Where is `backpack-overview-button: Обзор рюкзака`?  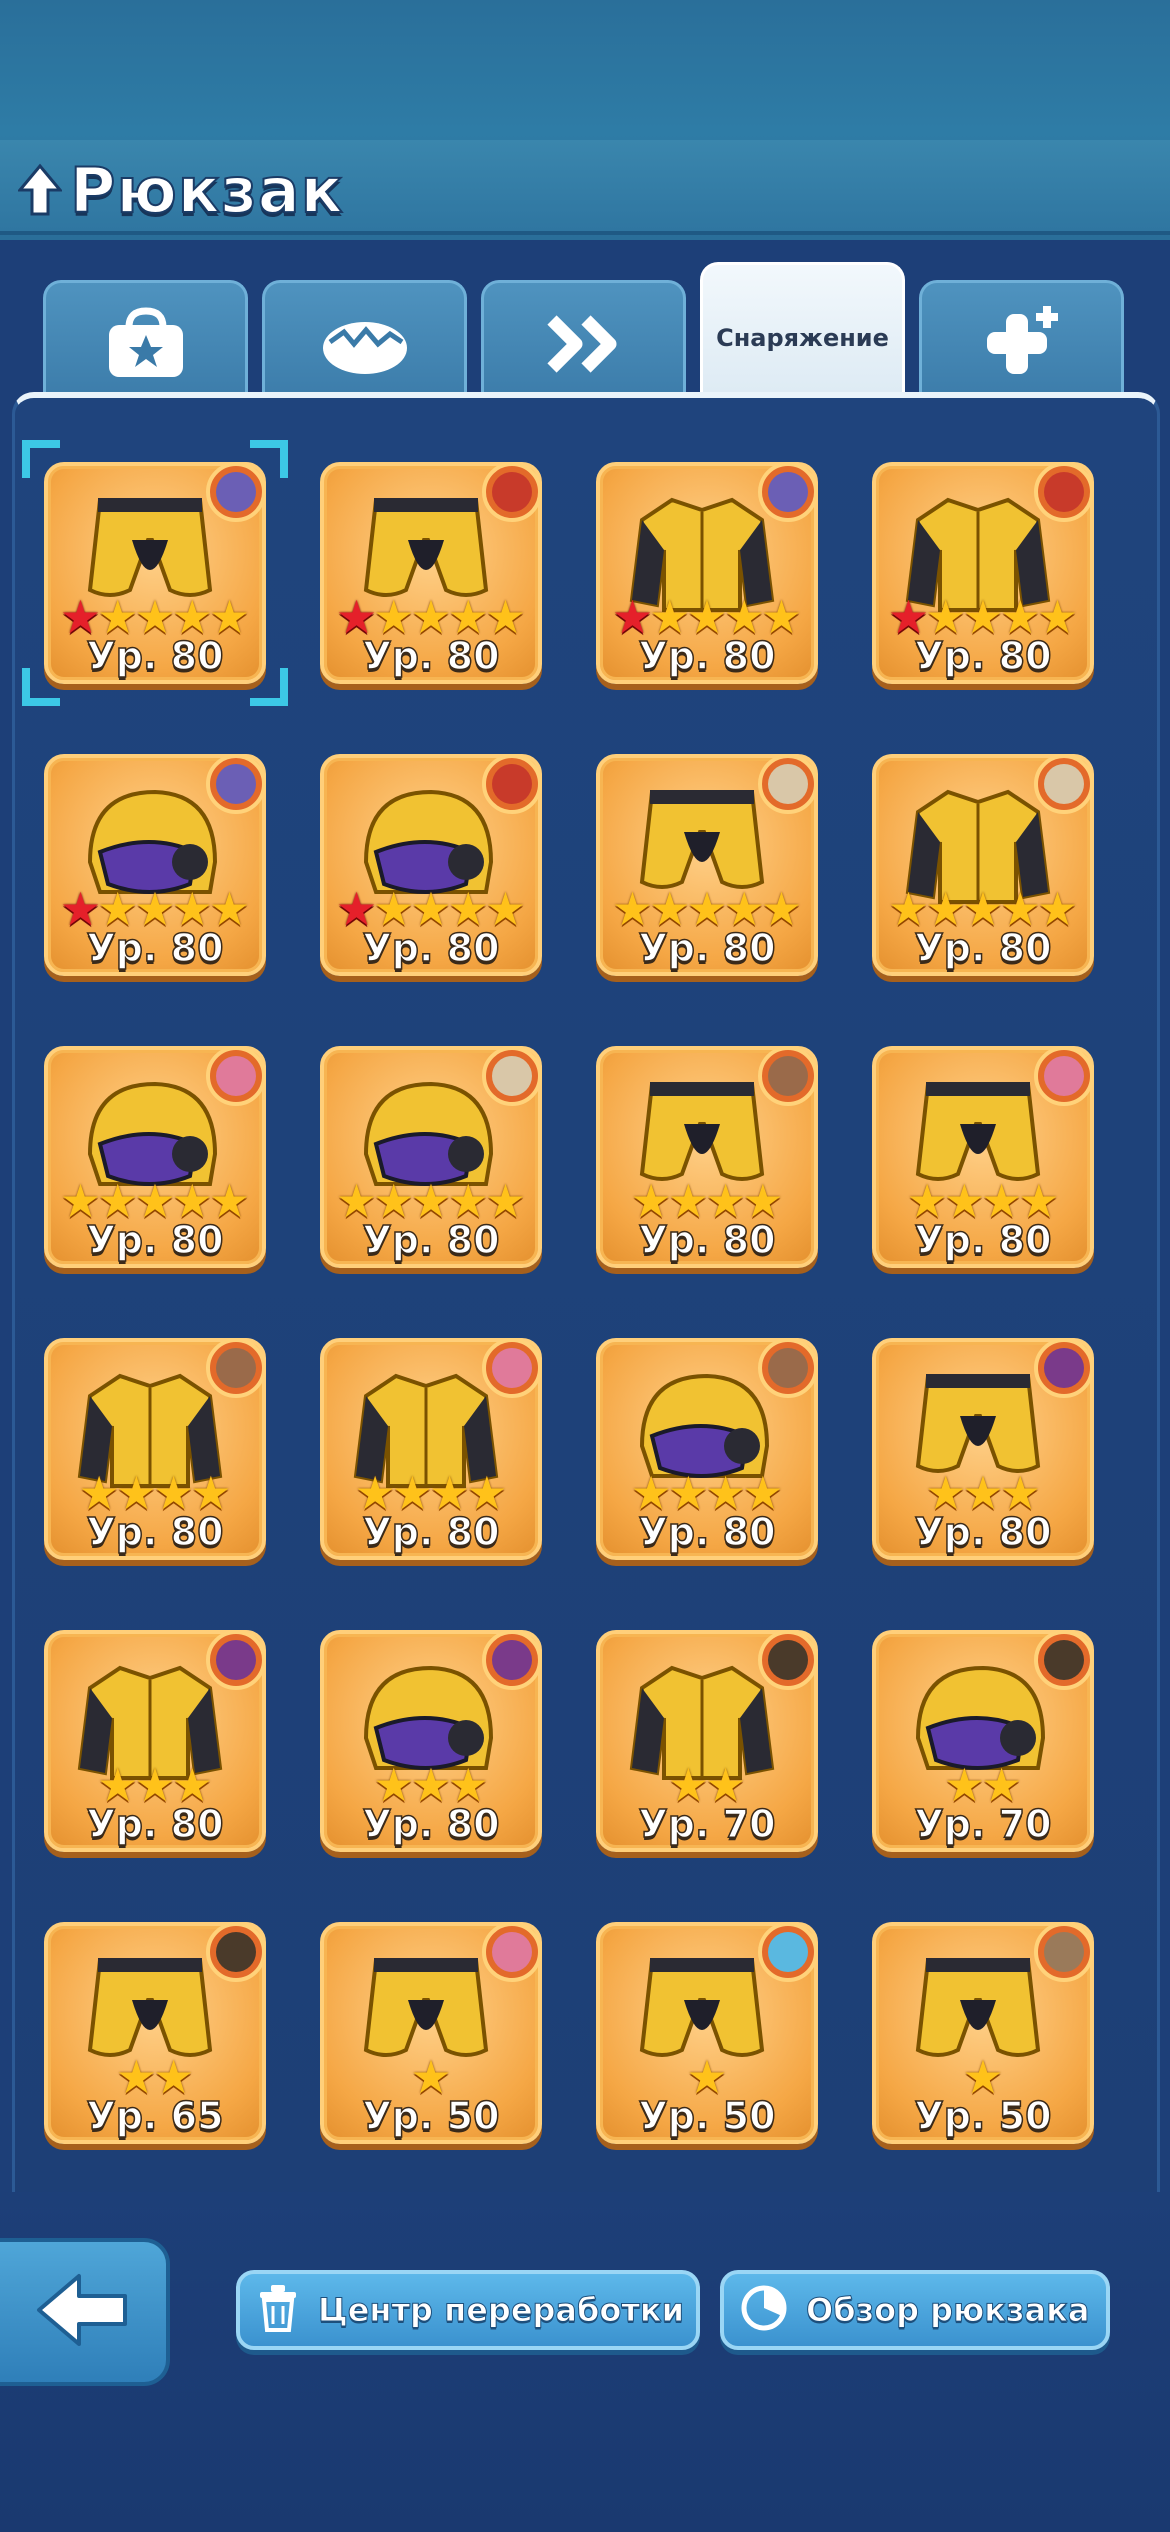 backpack-overview-button: Обзор рюкзака is located at coordinates (915, 2310).